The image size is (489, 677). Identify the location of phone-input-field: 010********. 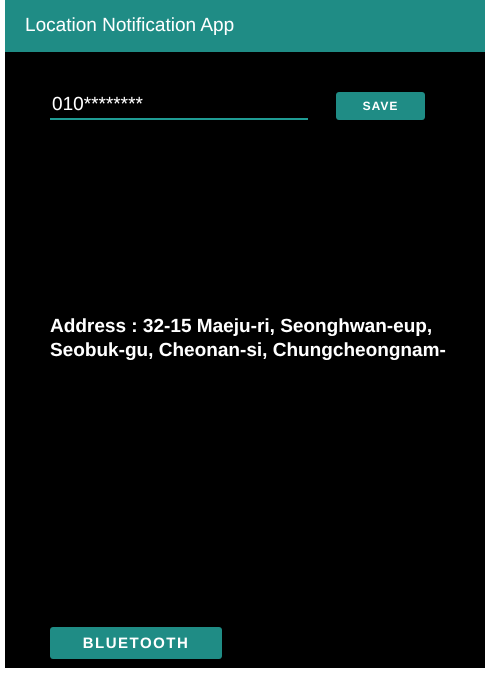
(179, 106).